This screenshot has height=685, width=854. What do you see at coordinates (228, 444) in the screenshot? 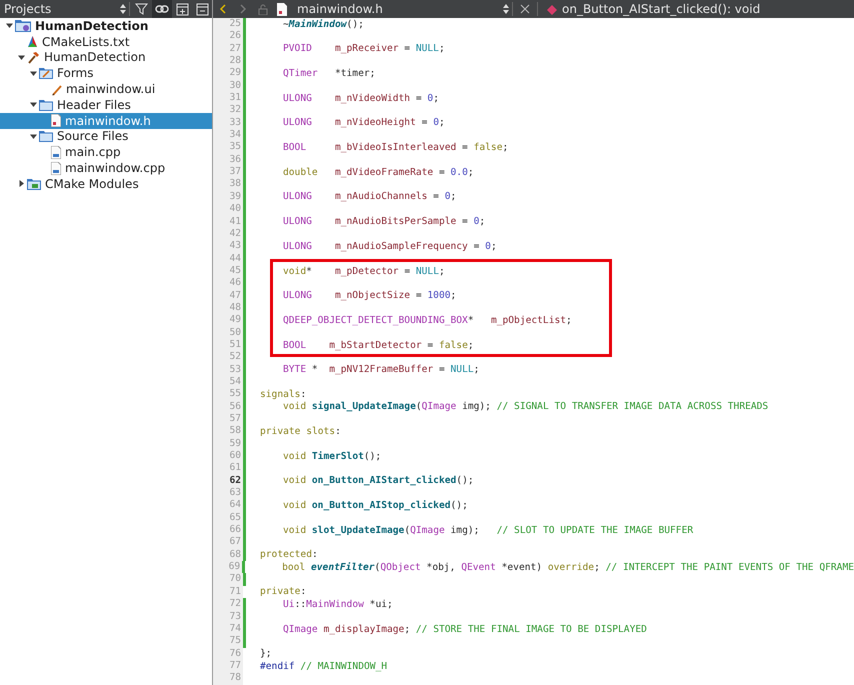
I see `line-number: 59` at bounding box center [228, 444].